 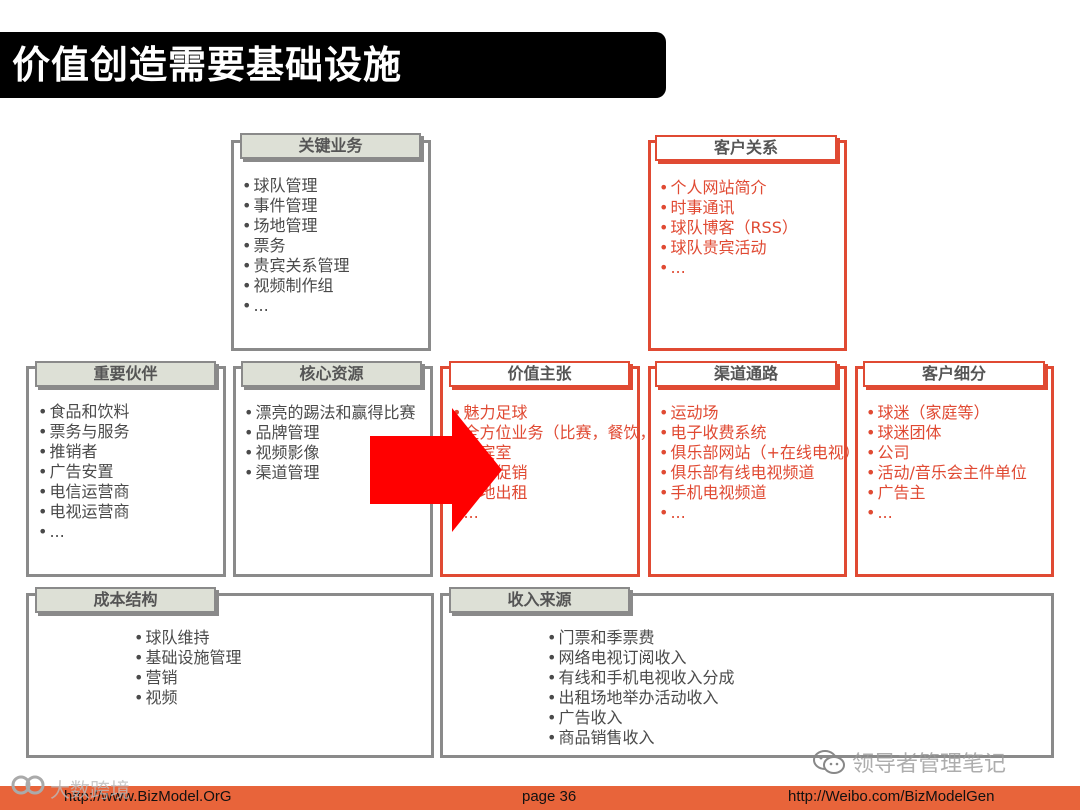 I want to click on list-item: 票务与服务, so click(x=83, y=432).